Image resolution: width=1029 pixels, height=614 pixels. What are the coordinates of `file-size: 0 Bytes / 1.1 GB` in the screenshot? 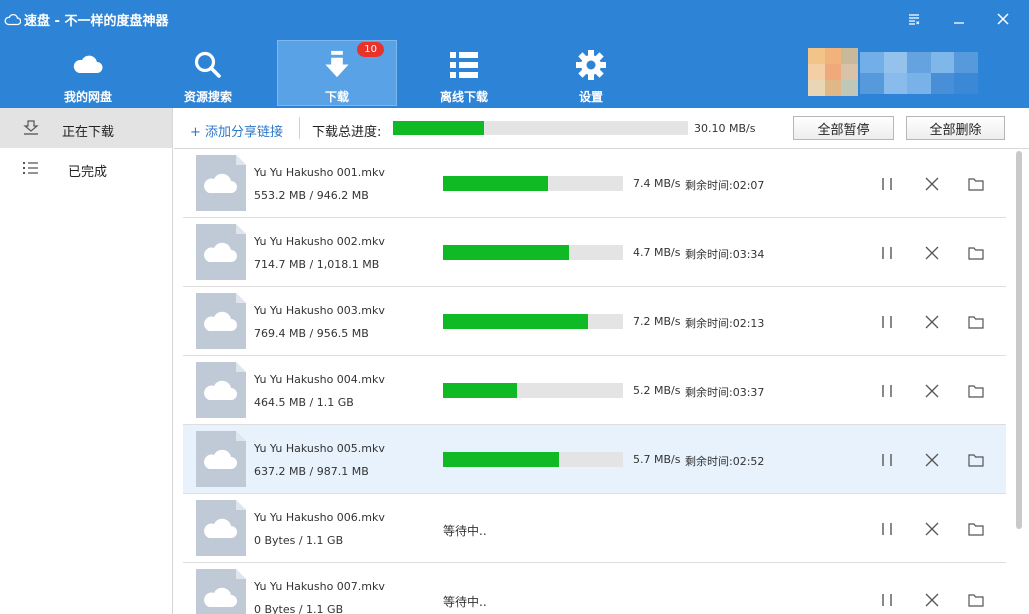 It's located at (299, 540).